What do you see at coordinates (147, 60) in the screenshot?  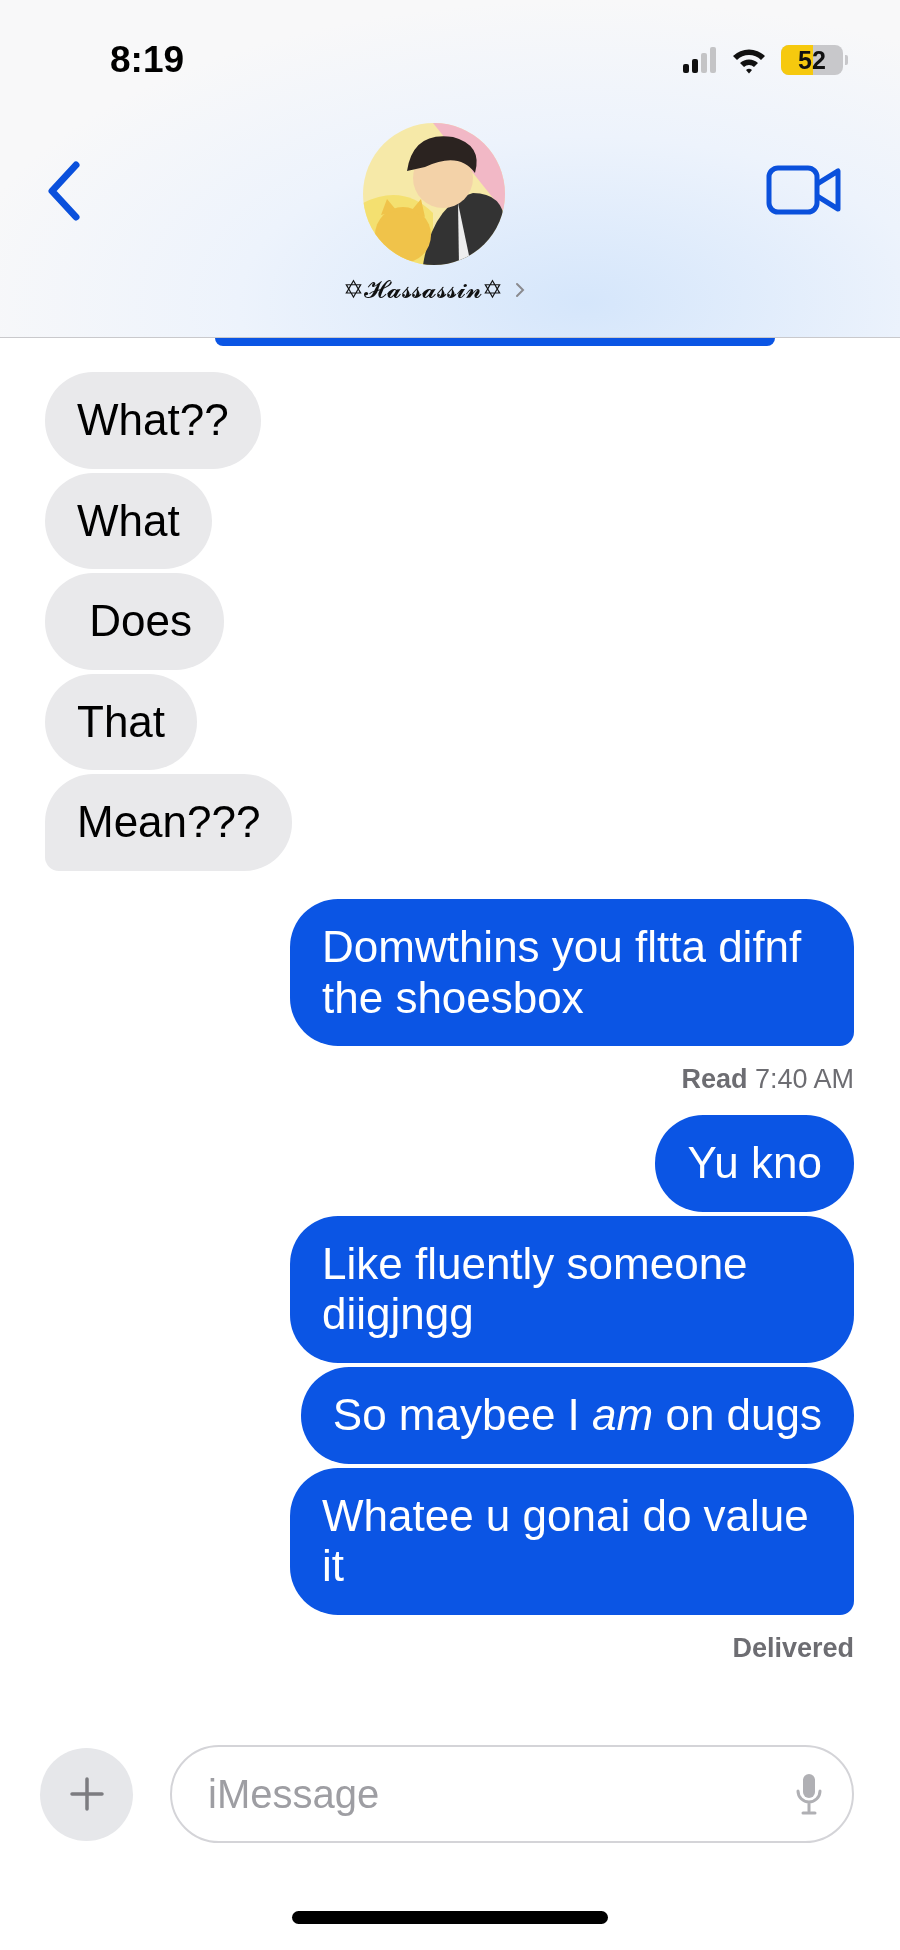 I see `status-time: 8:19` at bounding box center [147, 60].